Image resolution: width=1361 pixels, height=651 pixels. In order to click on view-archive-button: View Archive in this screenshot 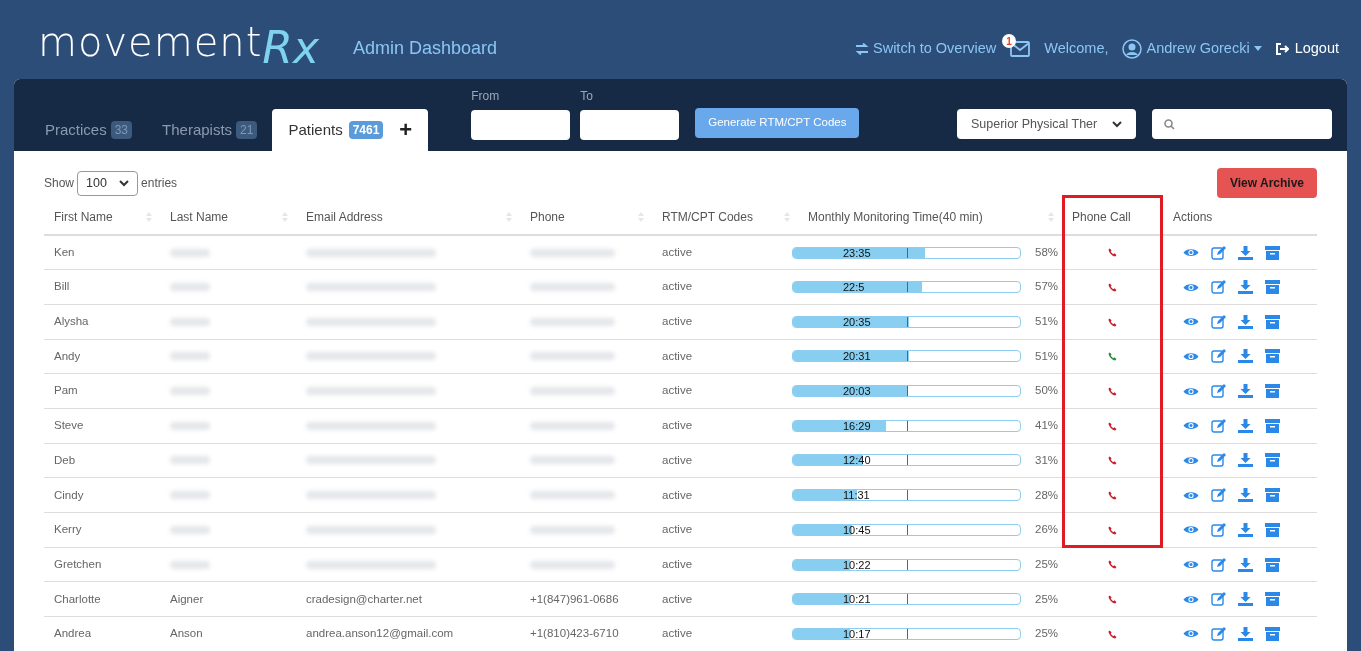, I will do `click(1266, 183)`.